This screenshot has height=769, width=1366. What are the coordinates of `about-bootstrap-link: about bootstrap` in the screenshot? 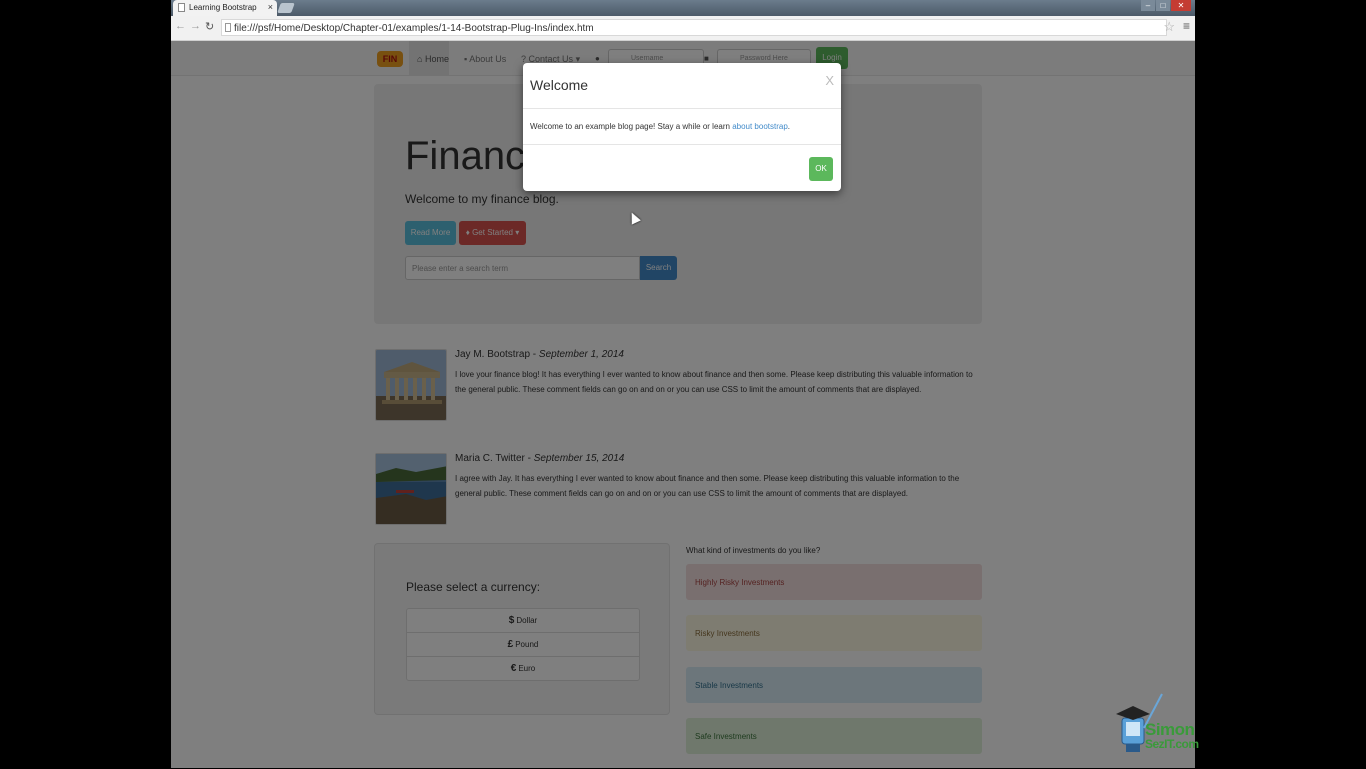 It's located at (760, 126).